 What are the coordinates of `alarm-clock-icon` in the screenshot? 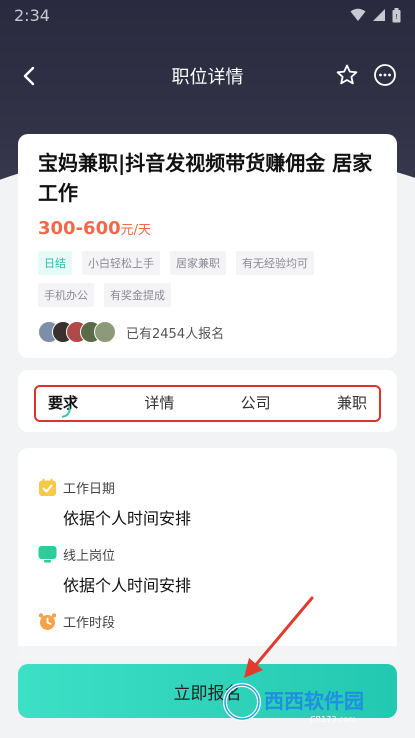 It's located at (47, 621).